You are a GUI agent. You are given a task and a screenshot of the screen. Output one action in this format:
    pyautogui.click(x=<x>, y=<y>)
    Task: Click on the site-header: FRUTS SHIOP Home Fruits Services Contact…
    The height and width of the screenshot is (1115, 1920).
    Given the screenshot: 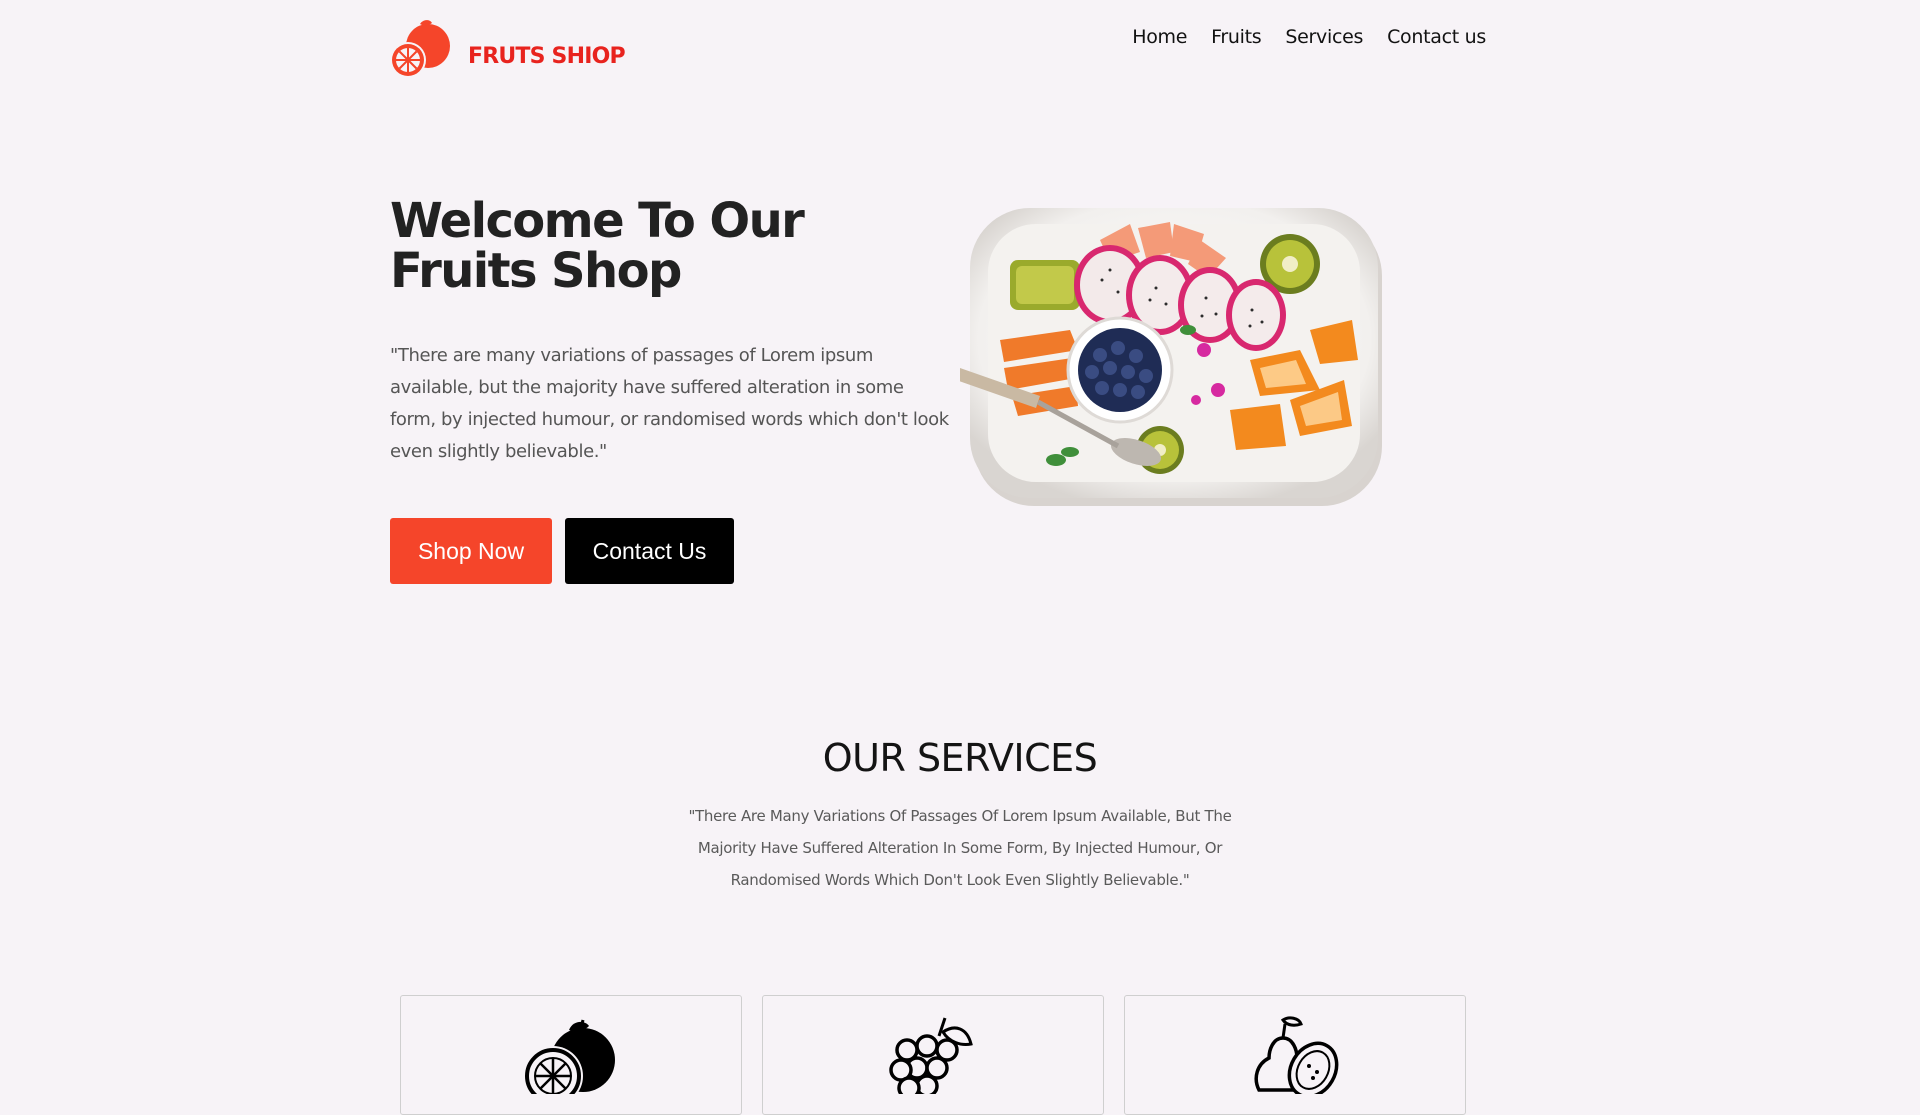 What is the action you would take?
    pyautogui.click(x=938, y=50)
    